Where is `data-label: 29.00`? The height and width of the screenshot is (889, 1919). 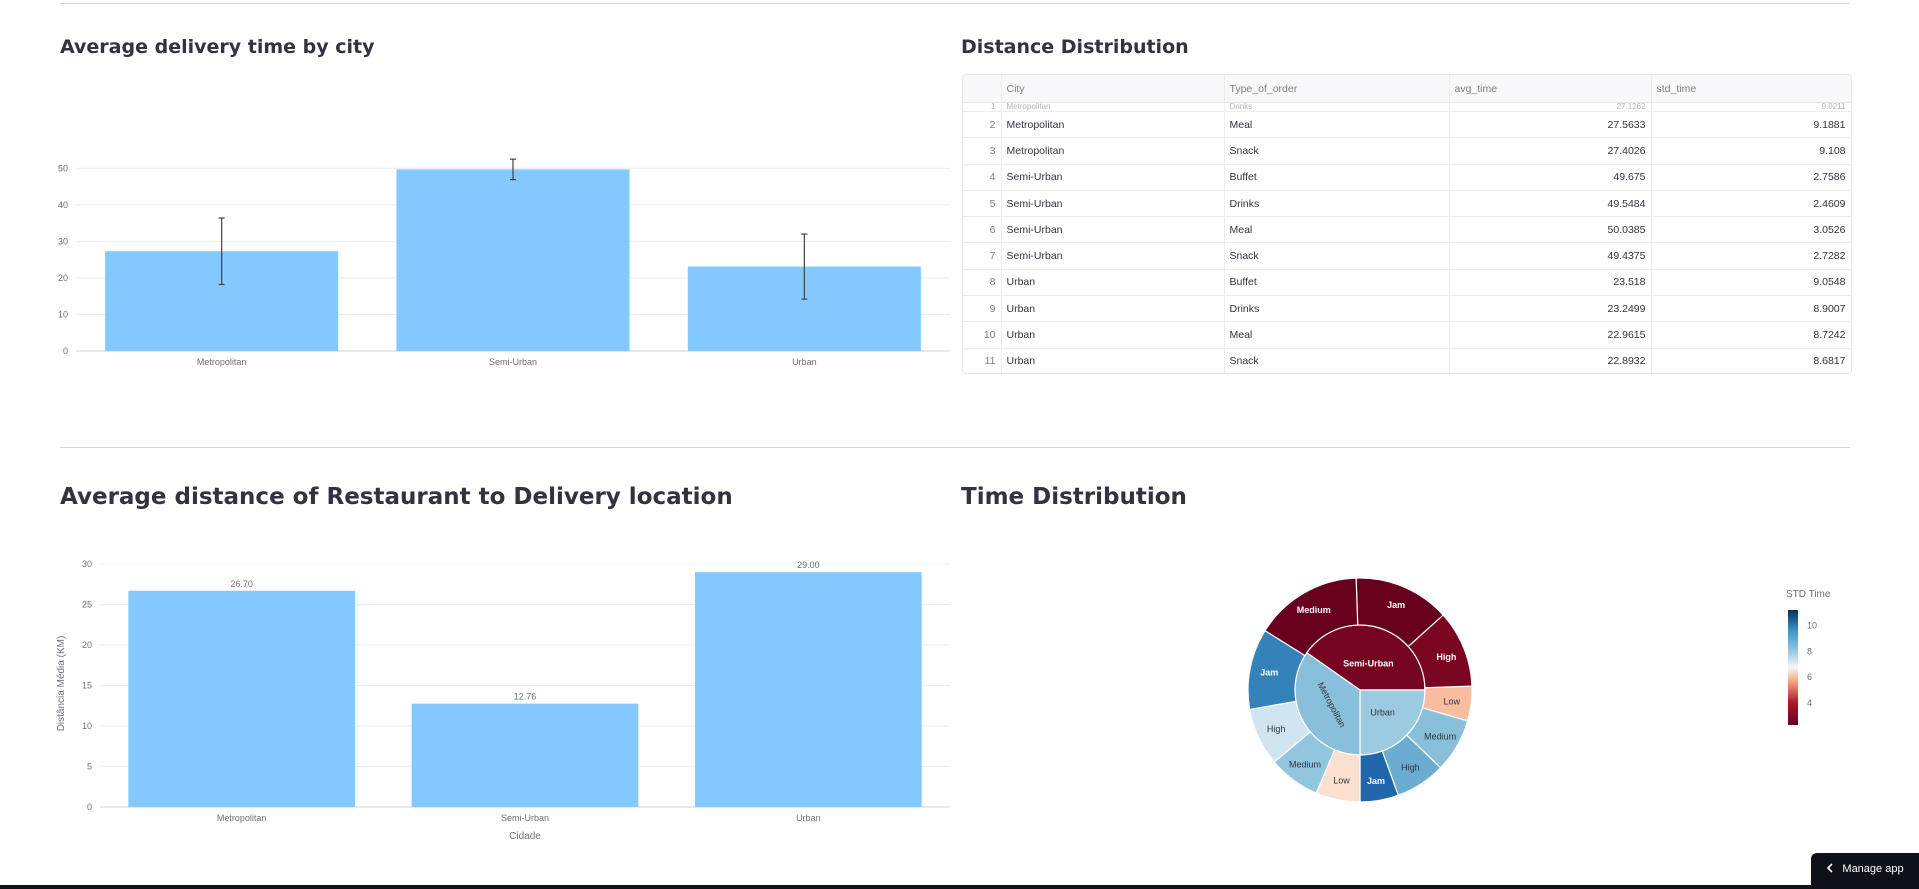
data-label: 29.00 is located at coordinates (808, 565).